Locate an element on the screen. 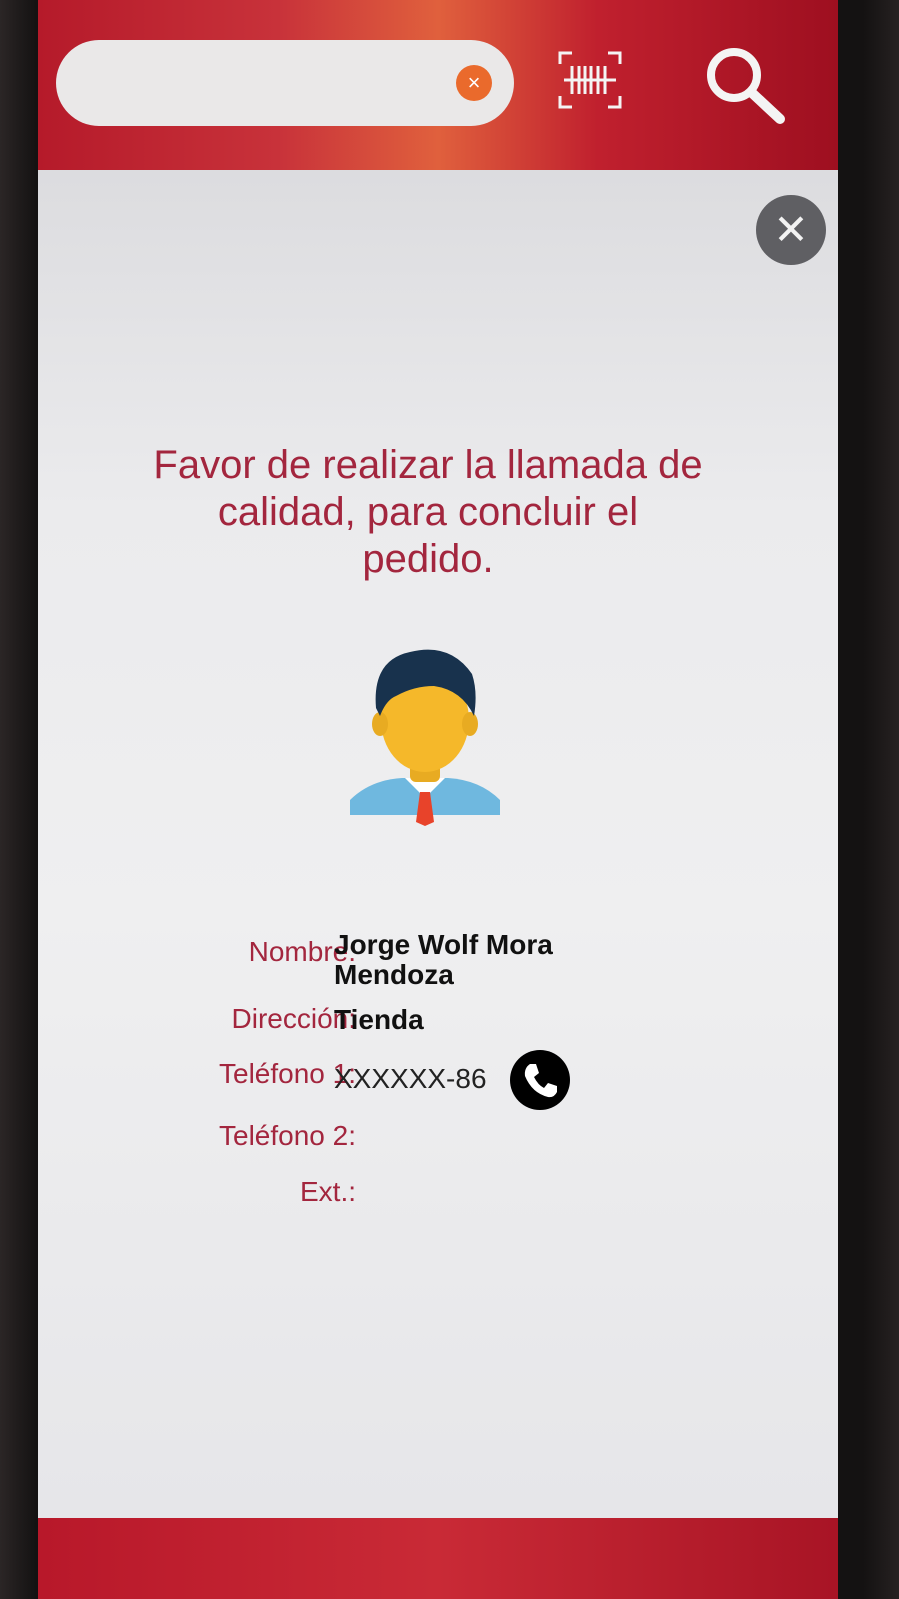 The image size is (899, 1599). search-icon is located at coordinates (745, 85).